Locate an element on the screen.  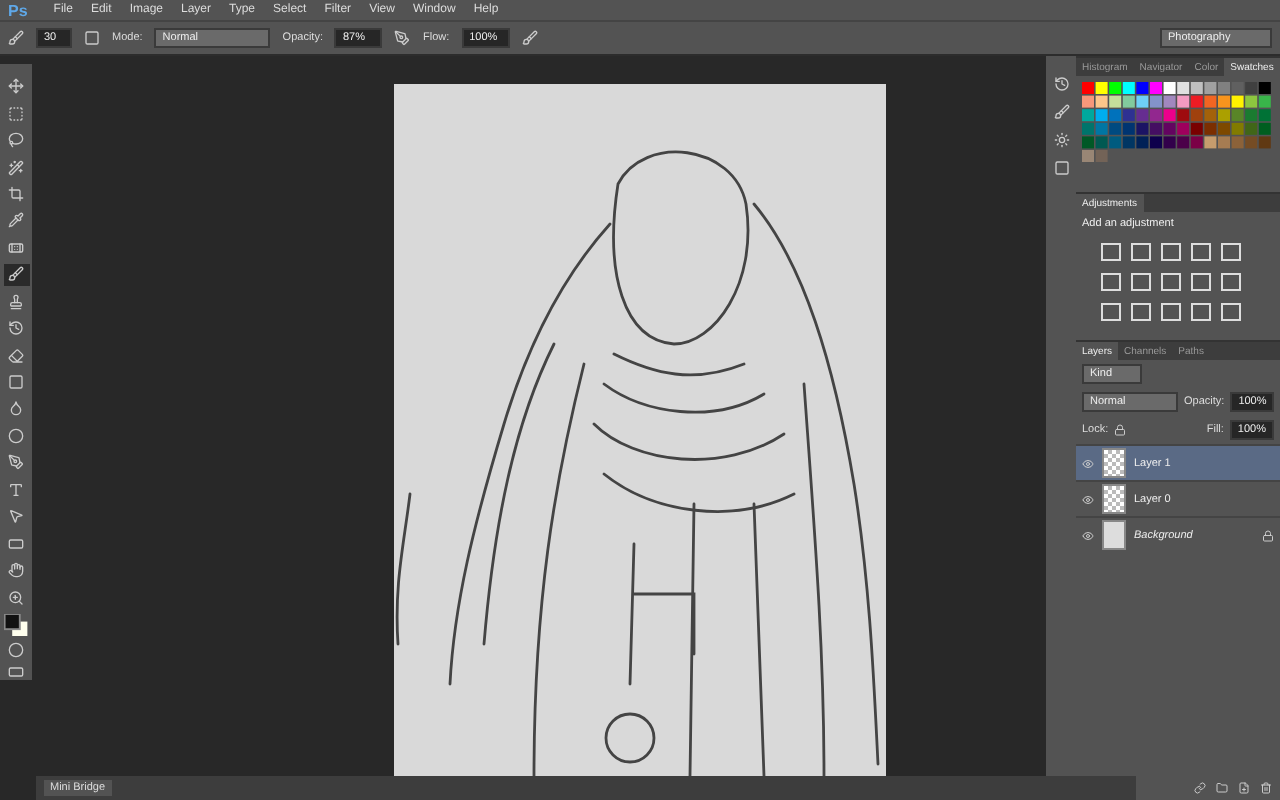
link-icon is located at coordinates (1200, 788).